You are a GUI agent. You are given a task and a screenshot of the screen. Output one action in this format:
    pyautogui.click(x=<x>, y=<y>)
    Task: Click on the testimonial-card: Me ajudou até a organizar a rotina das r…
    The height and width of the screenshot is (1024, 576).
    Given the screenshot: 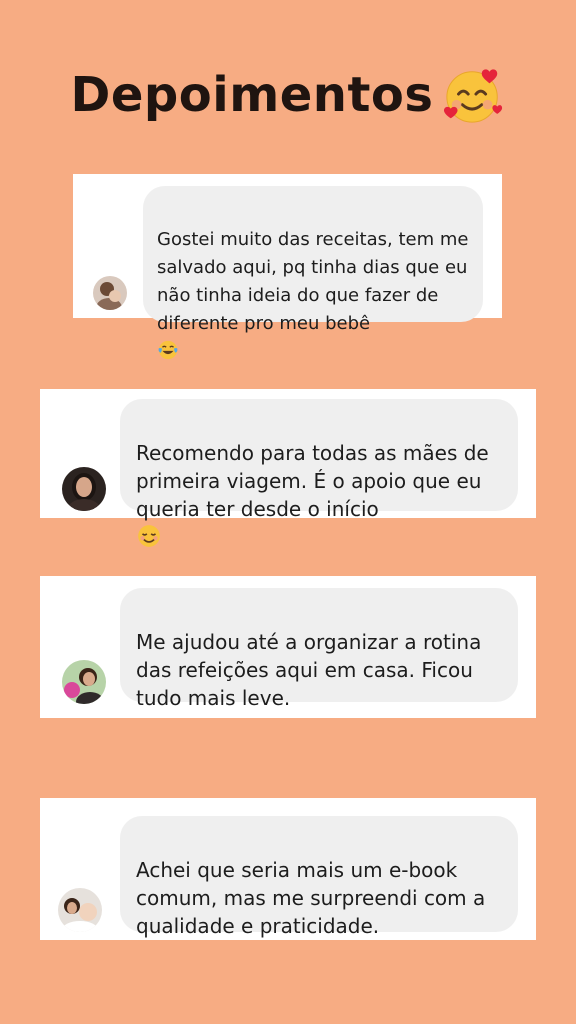 What is the action you would take?
    pyautogui.click(x=288, y=647)
    